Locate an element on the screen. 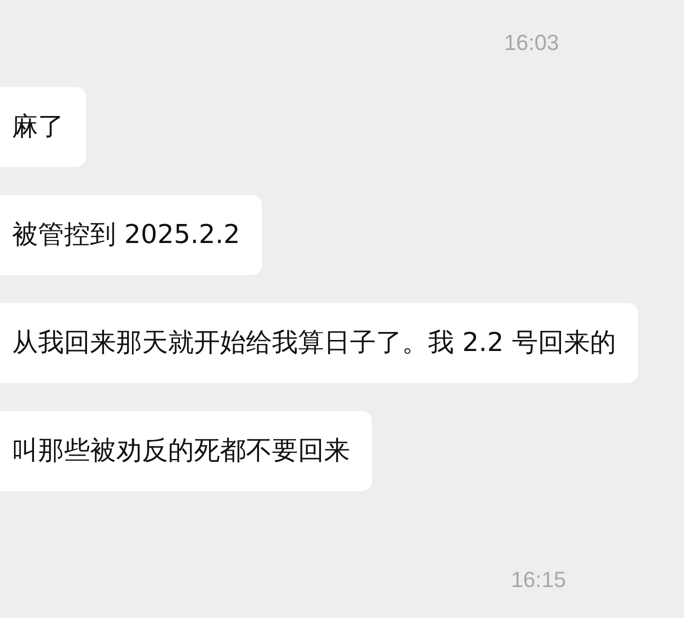 This screenshot has height=618, width=684. message-bubble: 被管控到 2025.2.2 is located at coordinates (131, 235).